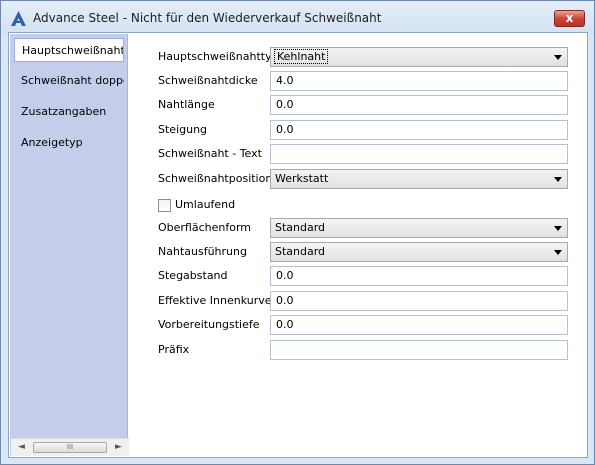 The image size is (595, 465). What do you see at coordinates (569, 18) in the screenshot?
I see `close-button: x` at bounding box center [569, 18].